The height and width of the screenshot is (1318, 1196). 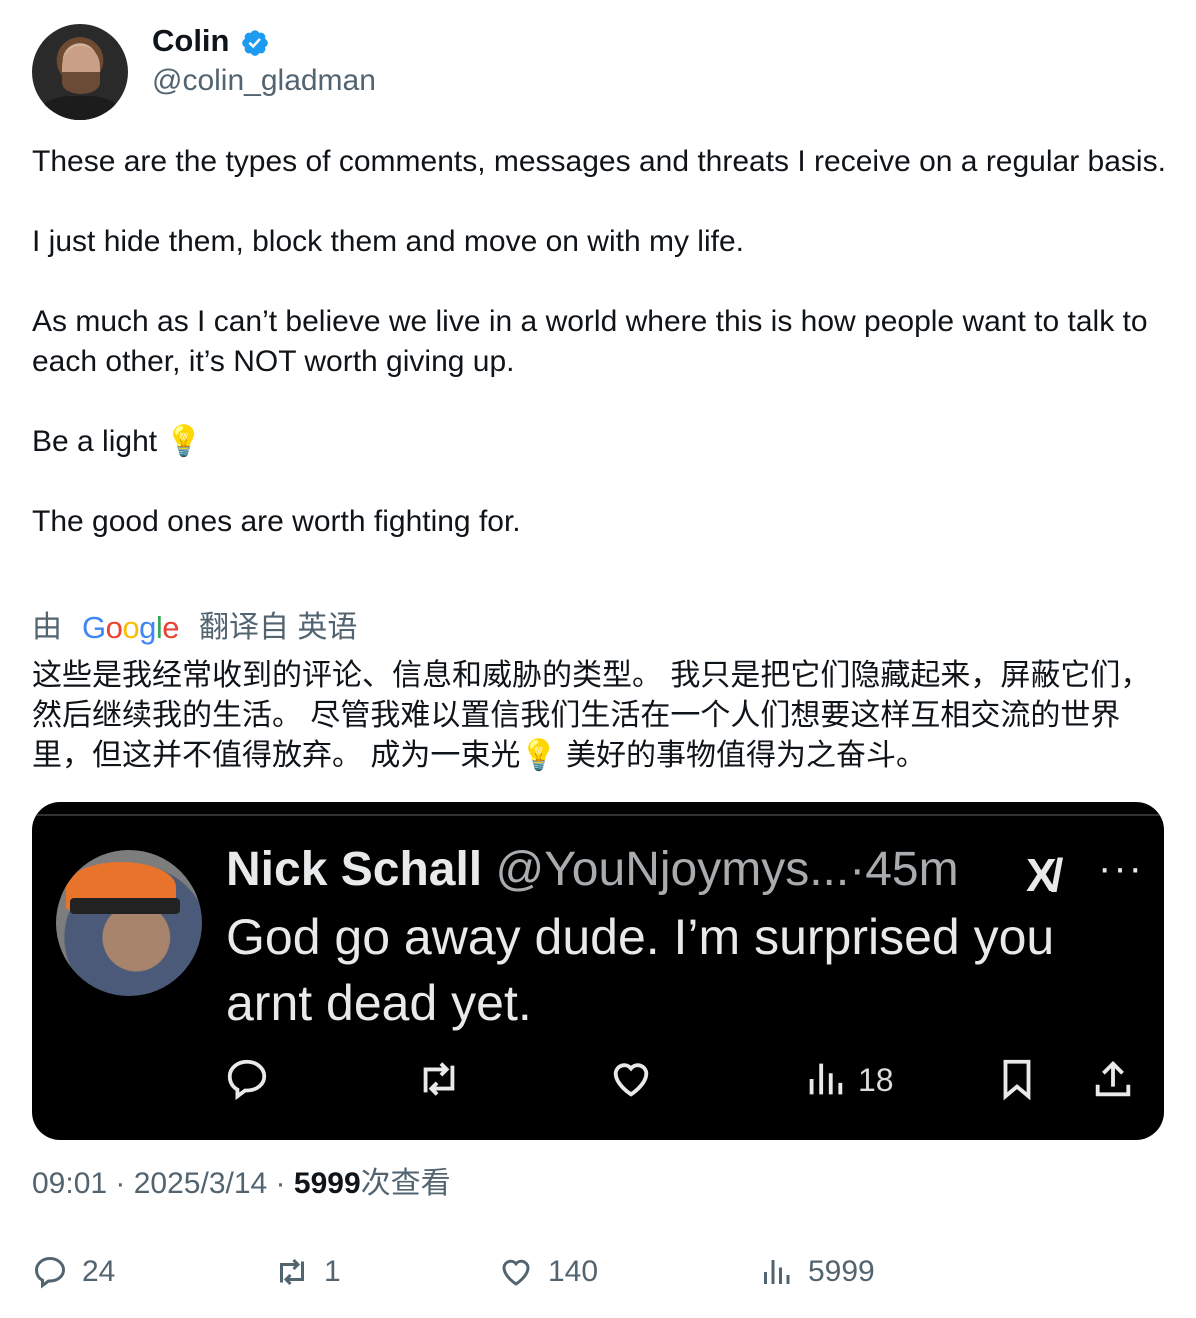 I want to click on author-avatar, so click(x=80, y=72).